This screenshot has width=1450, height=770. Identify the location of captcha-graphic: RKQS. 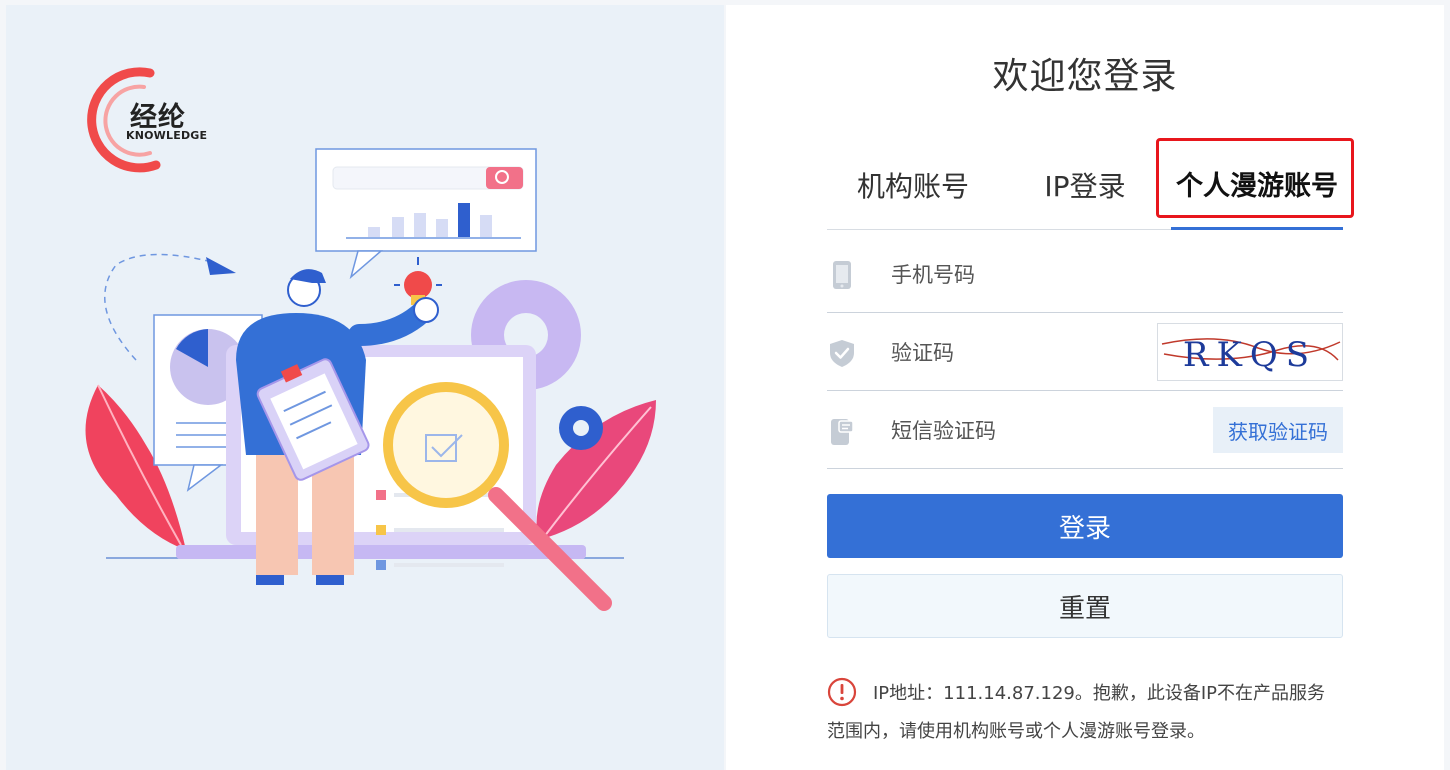
(1251, 355).